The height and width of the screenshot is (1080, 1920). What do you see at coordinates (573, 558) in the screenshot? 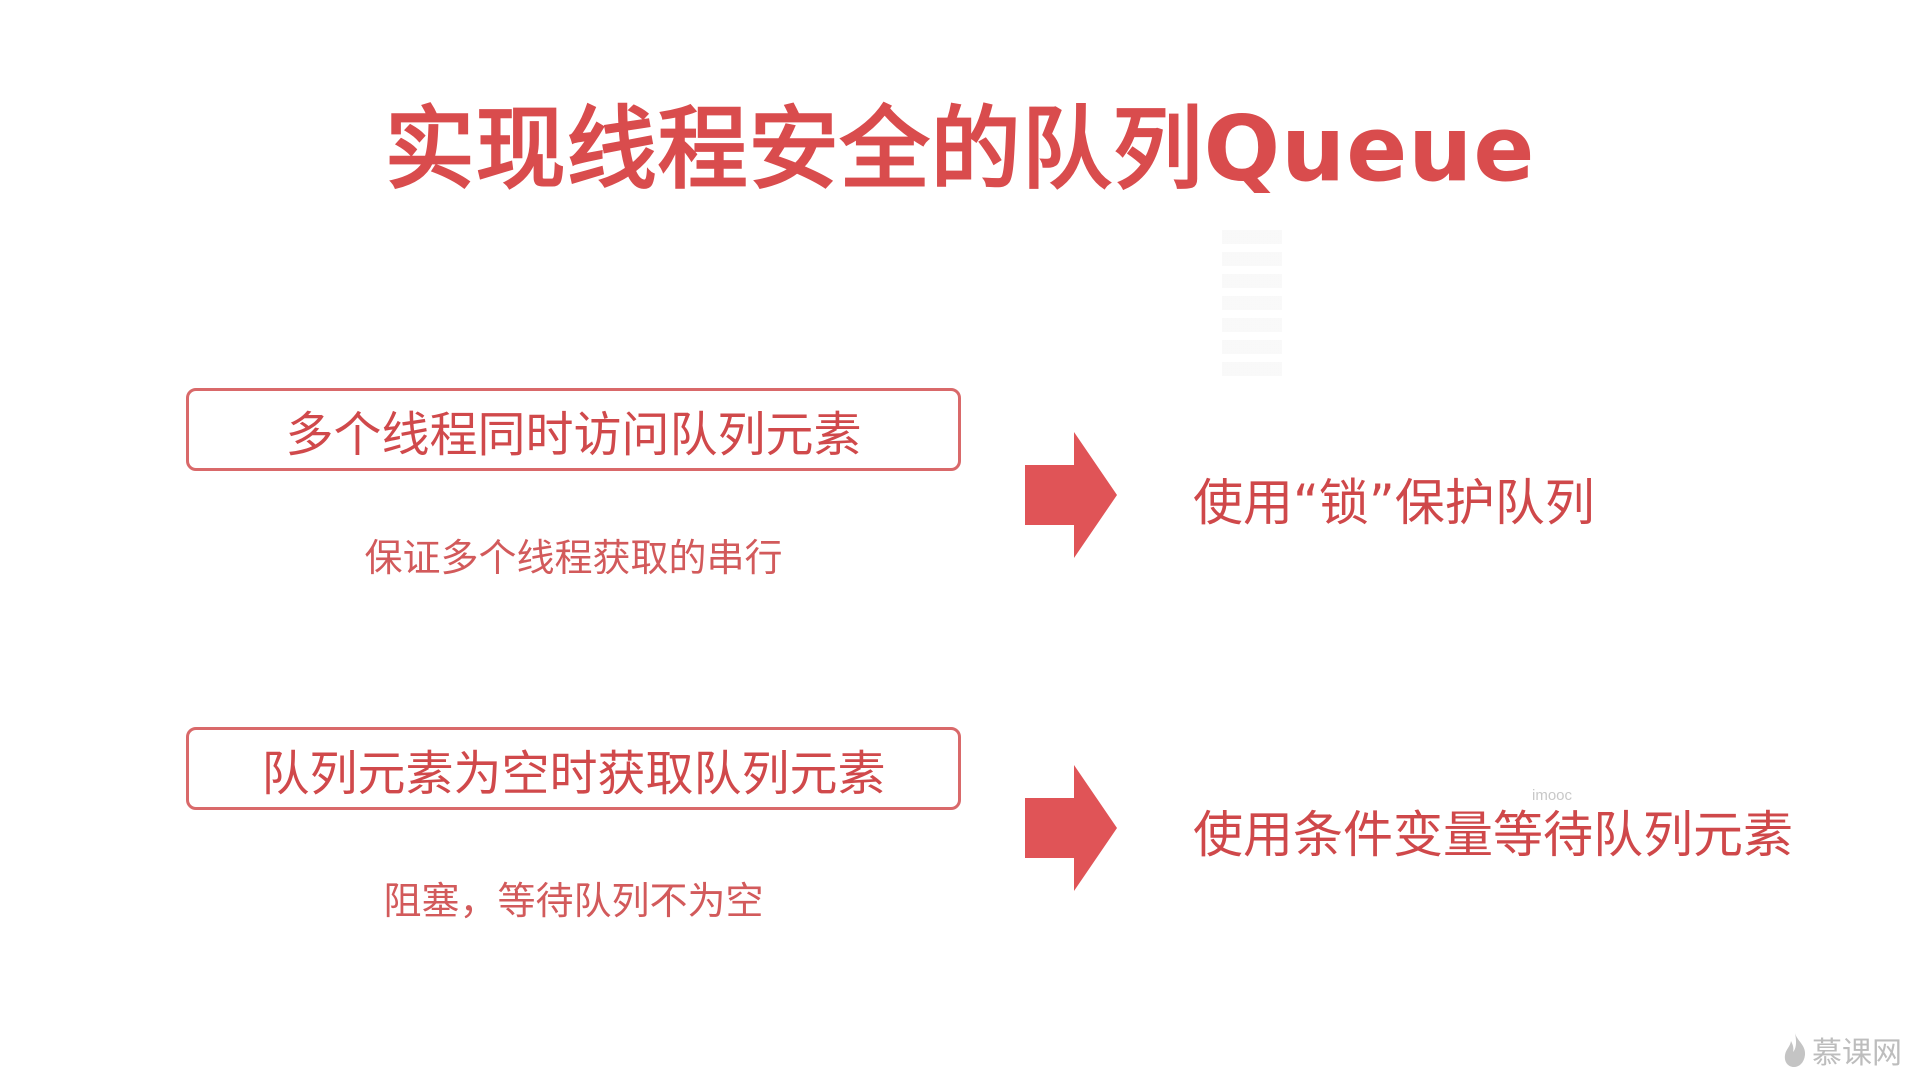
I see `problem-note-1: 保证多个线程获取的串行` at bounding box center [573, 558].